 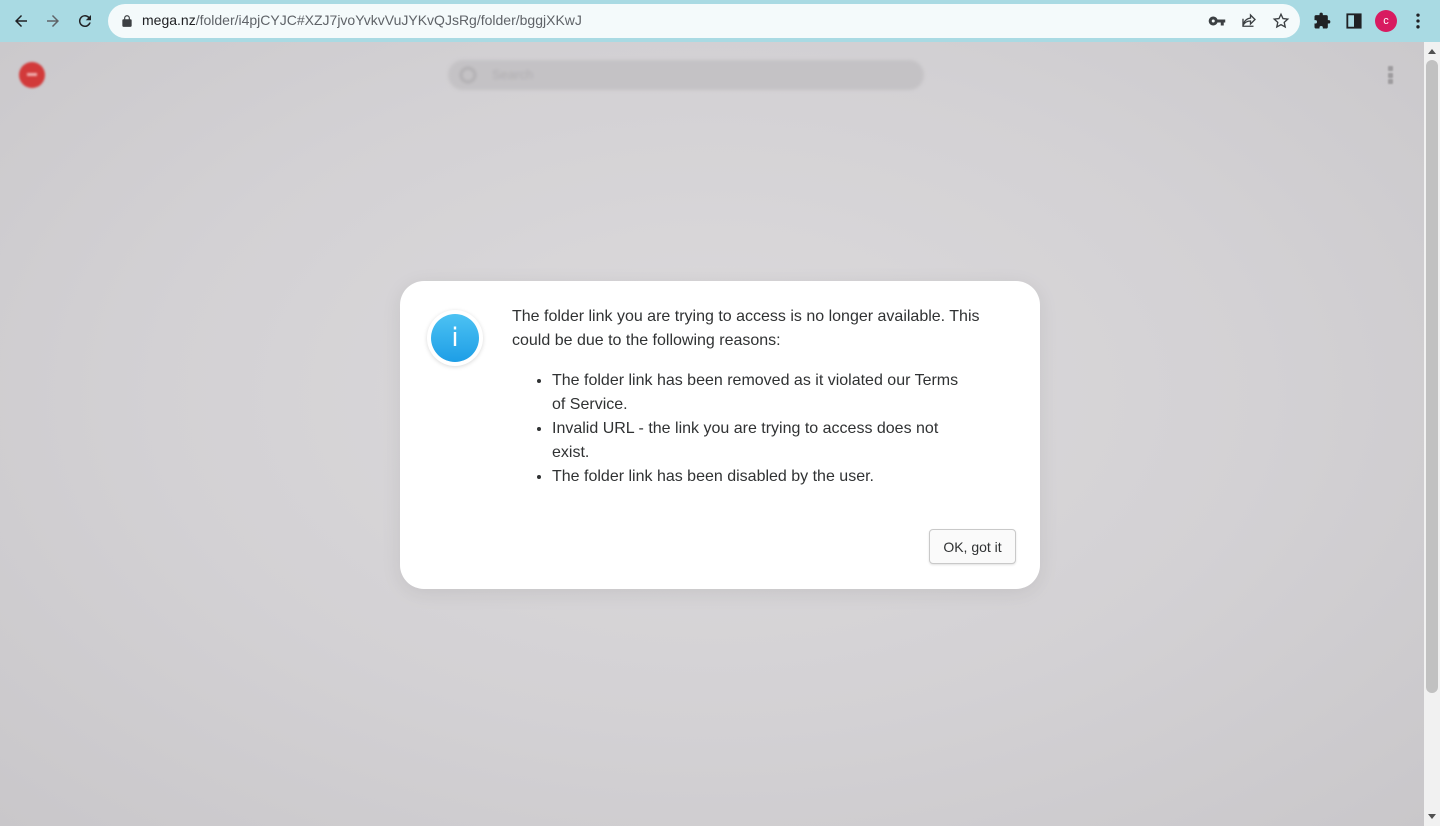 What do you see at coordinates (1390, 75) in the screenshot?
I see `more-options-icon` at bounding box center [1390, 75].